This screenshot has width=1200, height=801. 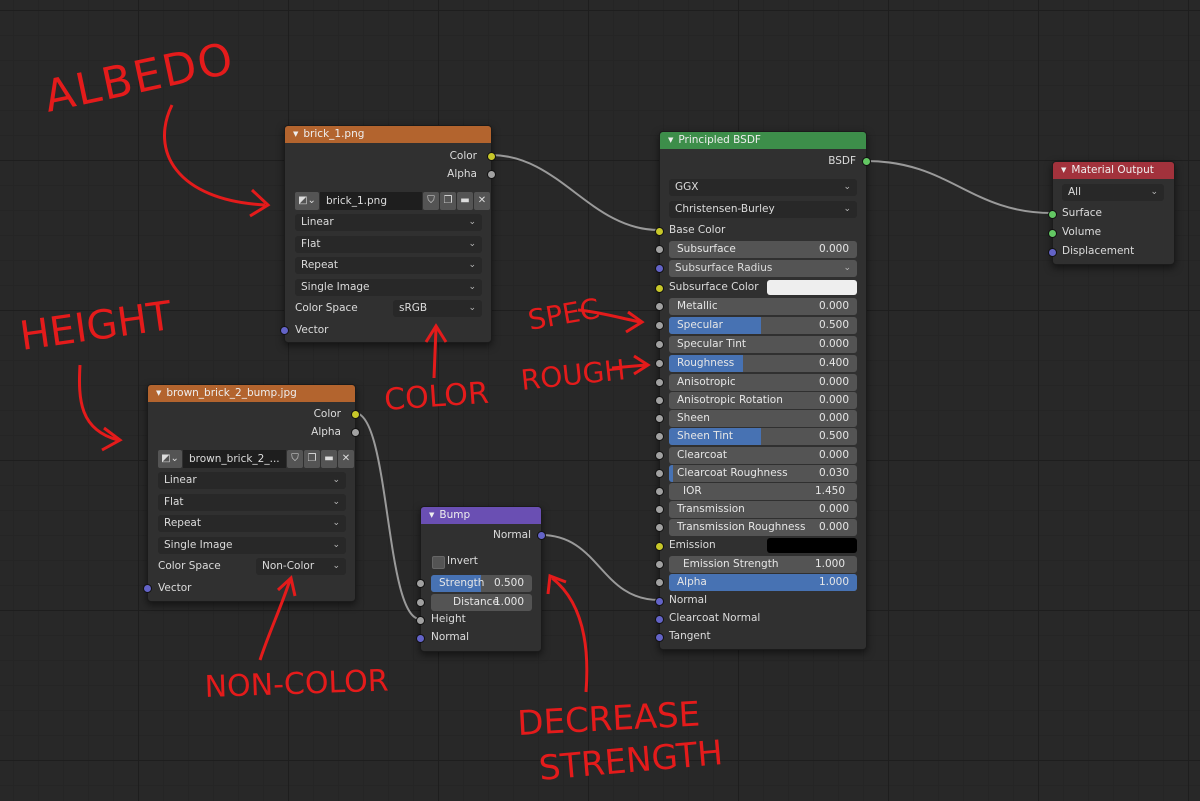 What do you see at coordinates (763, 418) in the screenshot?
I see `sheen-field: Sheen 0.000` at bounding box center [763, 418].